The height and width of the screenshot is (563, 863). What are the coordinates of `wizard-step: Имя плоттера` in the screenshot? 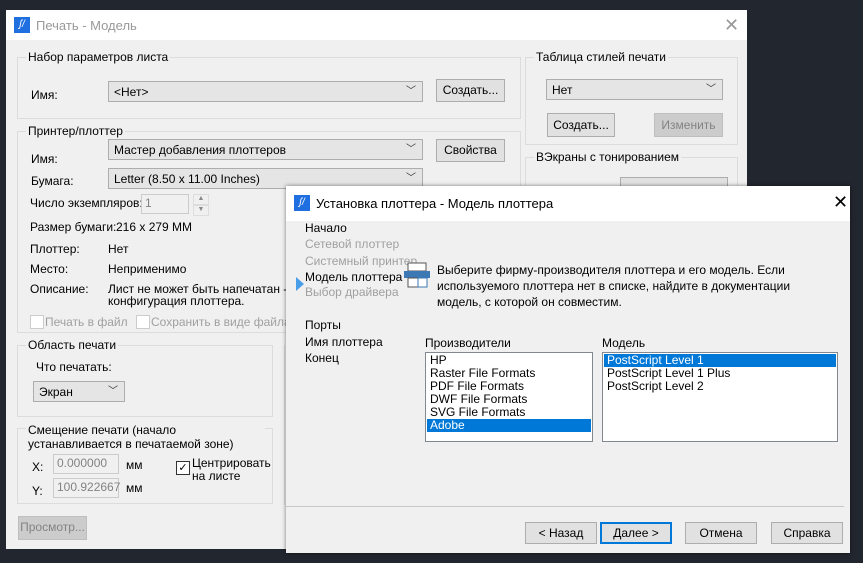 It's located at (344, 342).